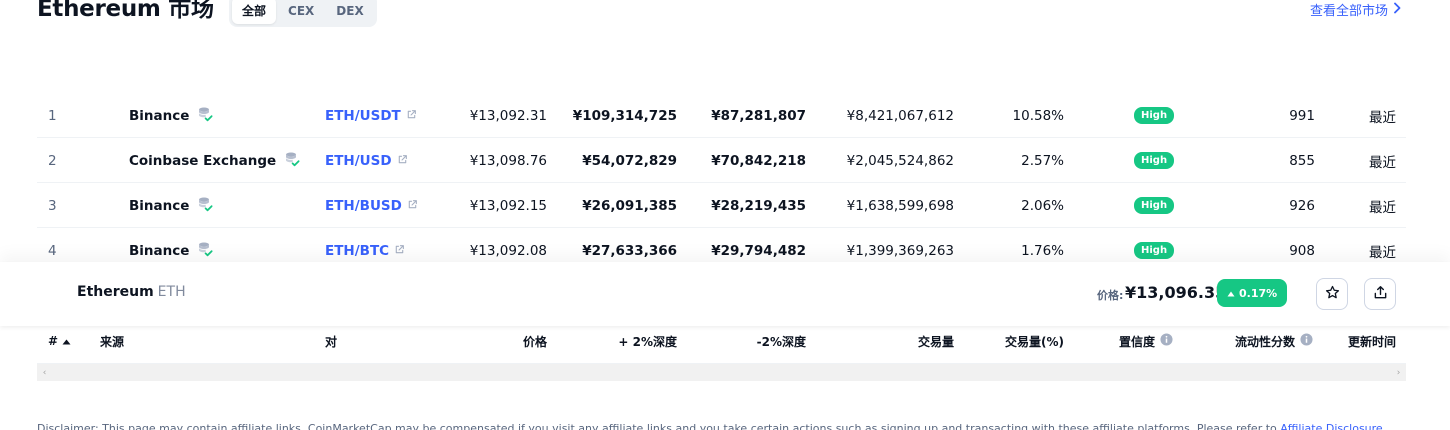  I want to click on coin-name-block: Ethereum ETH, so click(131, 292).